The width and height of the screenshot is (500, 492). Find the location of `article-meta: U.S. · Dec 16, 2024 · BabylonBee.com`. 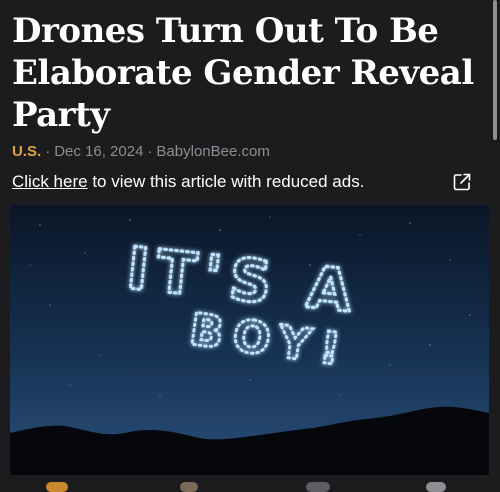

article-meta: U.S. · Dec 16, 2024 · BabylonBee.com is located at coordinates (251, 152).